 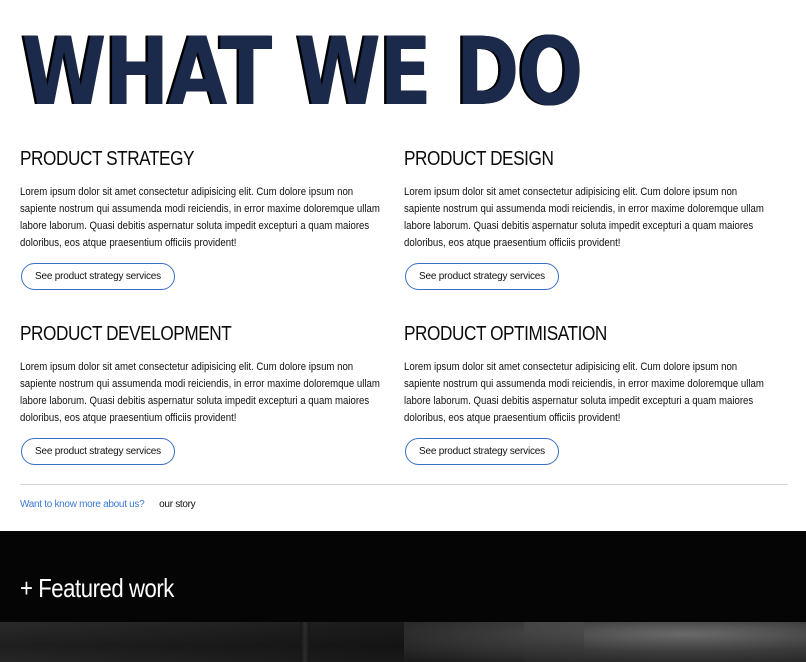 What do you see at coordinates (97, 588) in the screenshot?
I see `featured-work-heading: + Featured work` at bounding box center [97, 588].